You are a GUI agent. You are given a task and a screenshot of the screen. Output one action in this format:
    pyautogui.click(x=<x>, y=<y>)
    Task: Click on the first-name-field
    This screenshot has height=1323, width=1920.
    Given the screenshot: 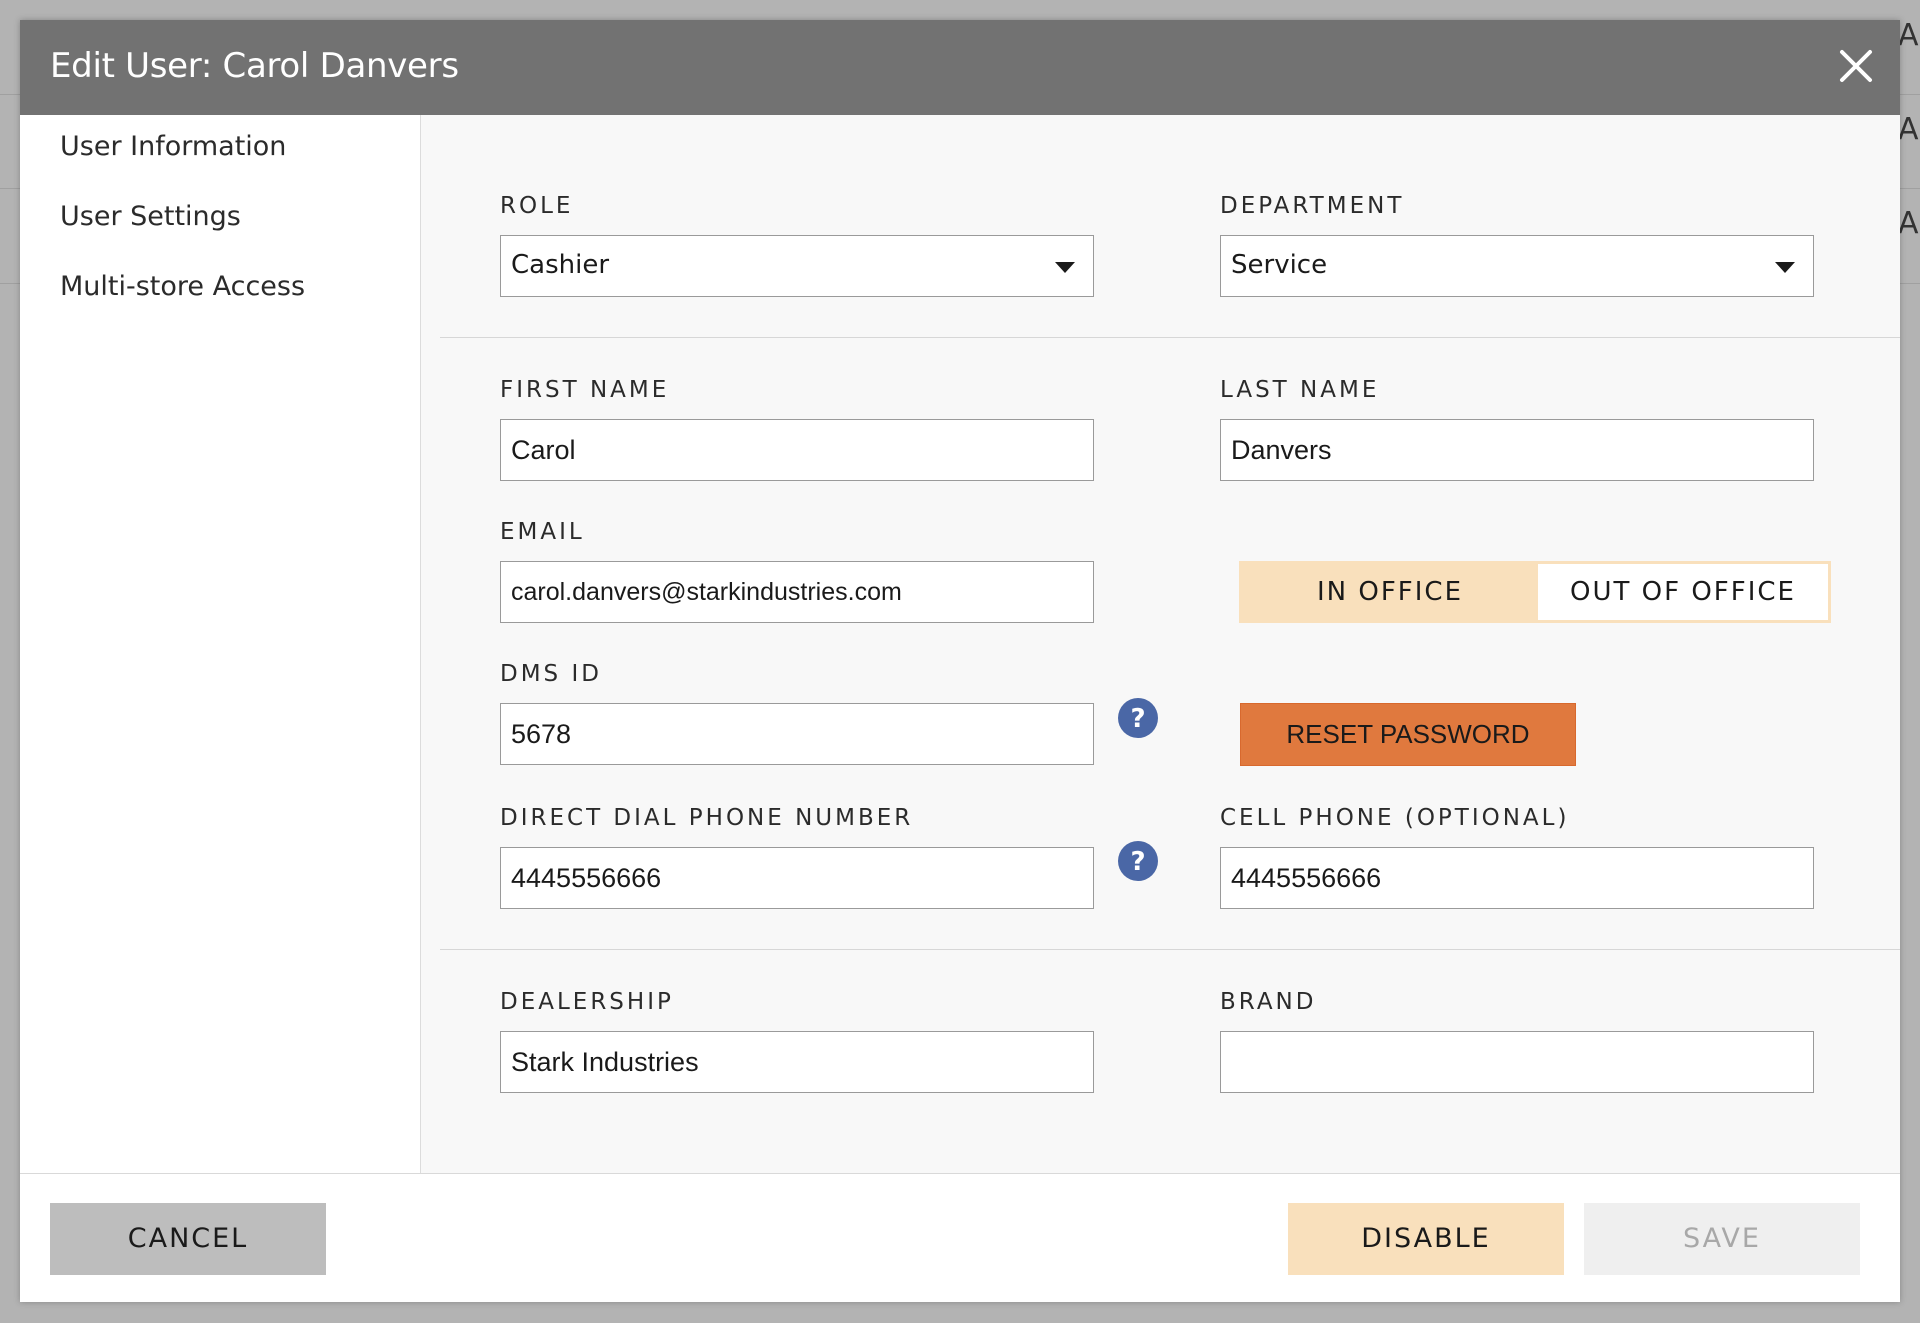 What is the action you would take?
    pyautogui.click(x=797, y=450)
    